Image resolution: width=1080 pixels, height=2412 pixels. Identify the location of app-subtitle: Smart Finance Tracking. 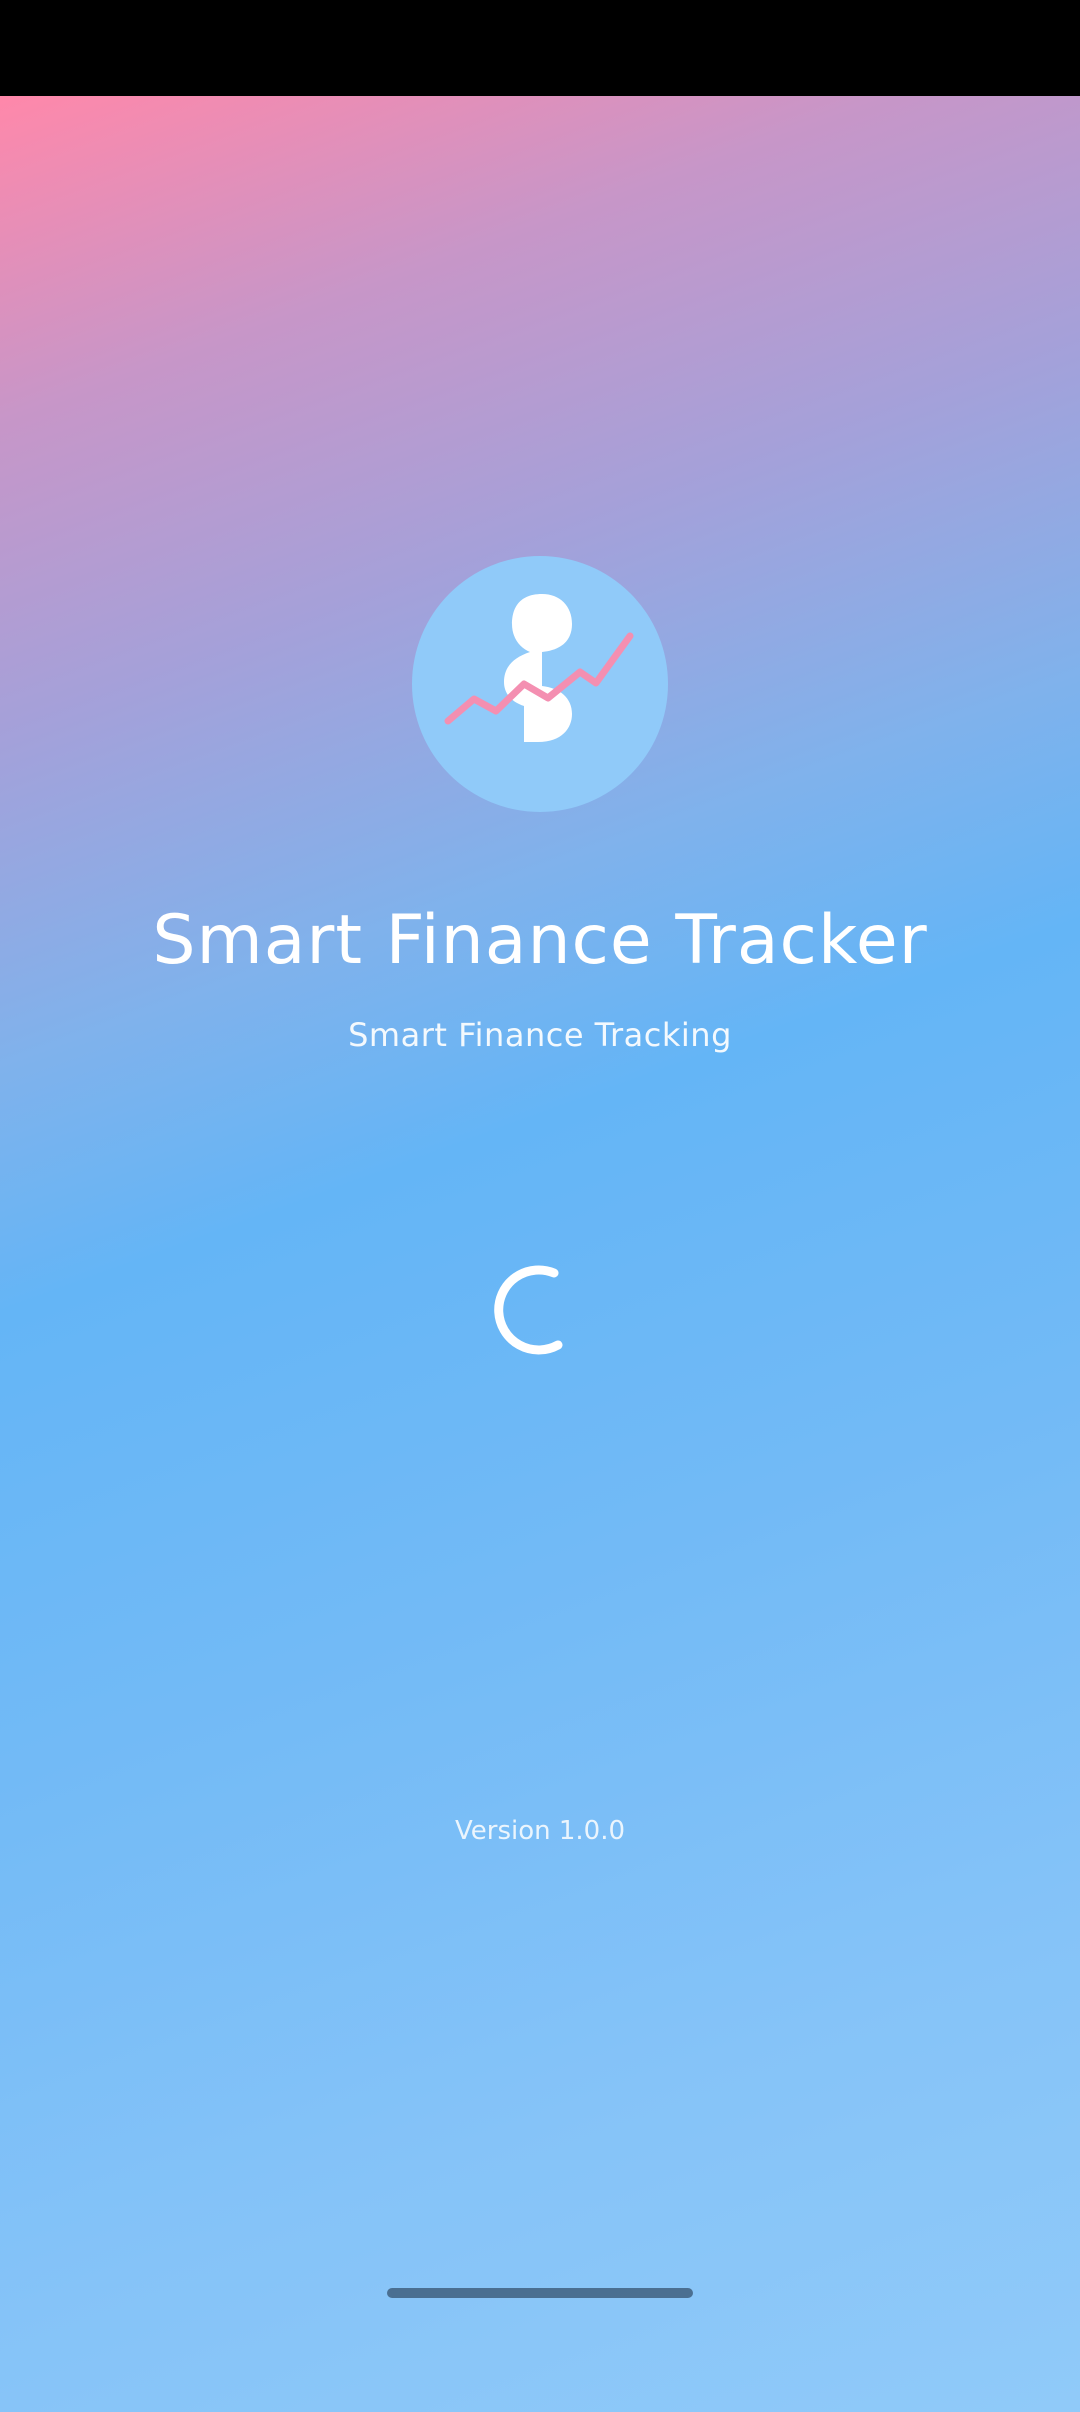
(540, 1035).